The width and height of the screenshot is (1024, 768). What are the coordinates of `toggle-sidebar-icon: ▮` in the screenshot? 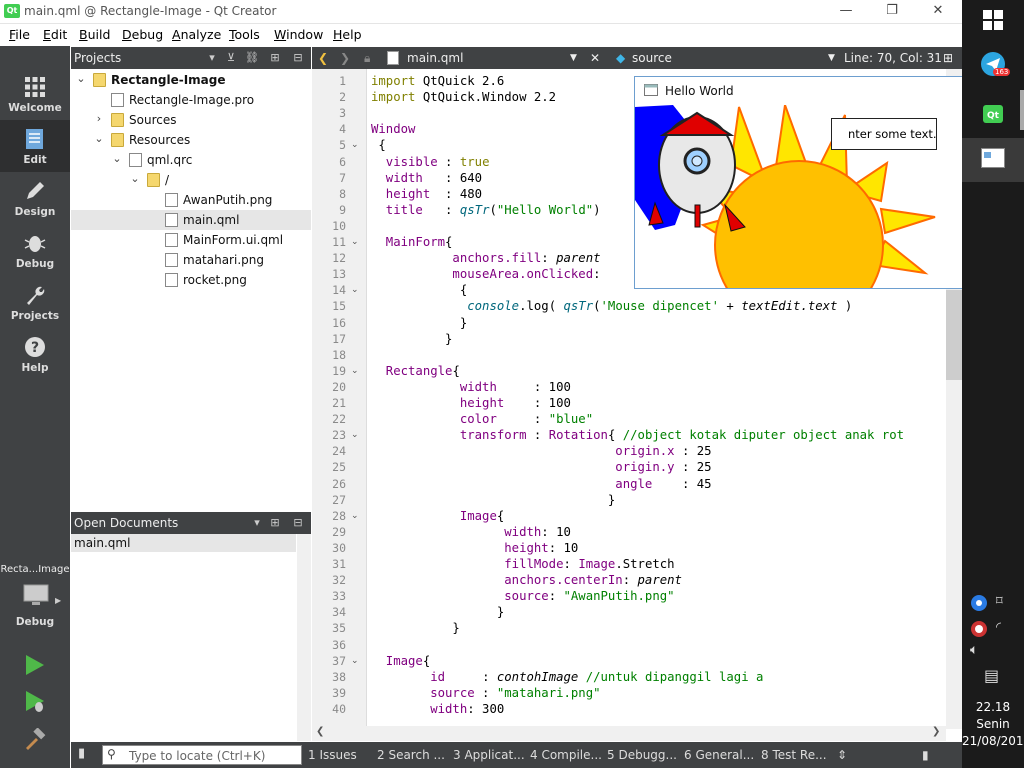 It's located at (81, 753).